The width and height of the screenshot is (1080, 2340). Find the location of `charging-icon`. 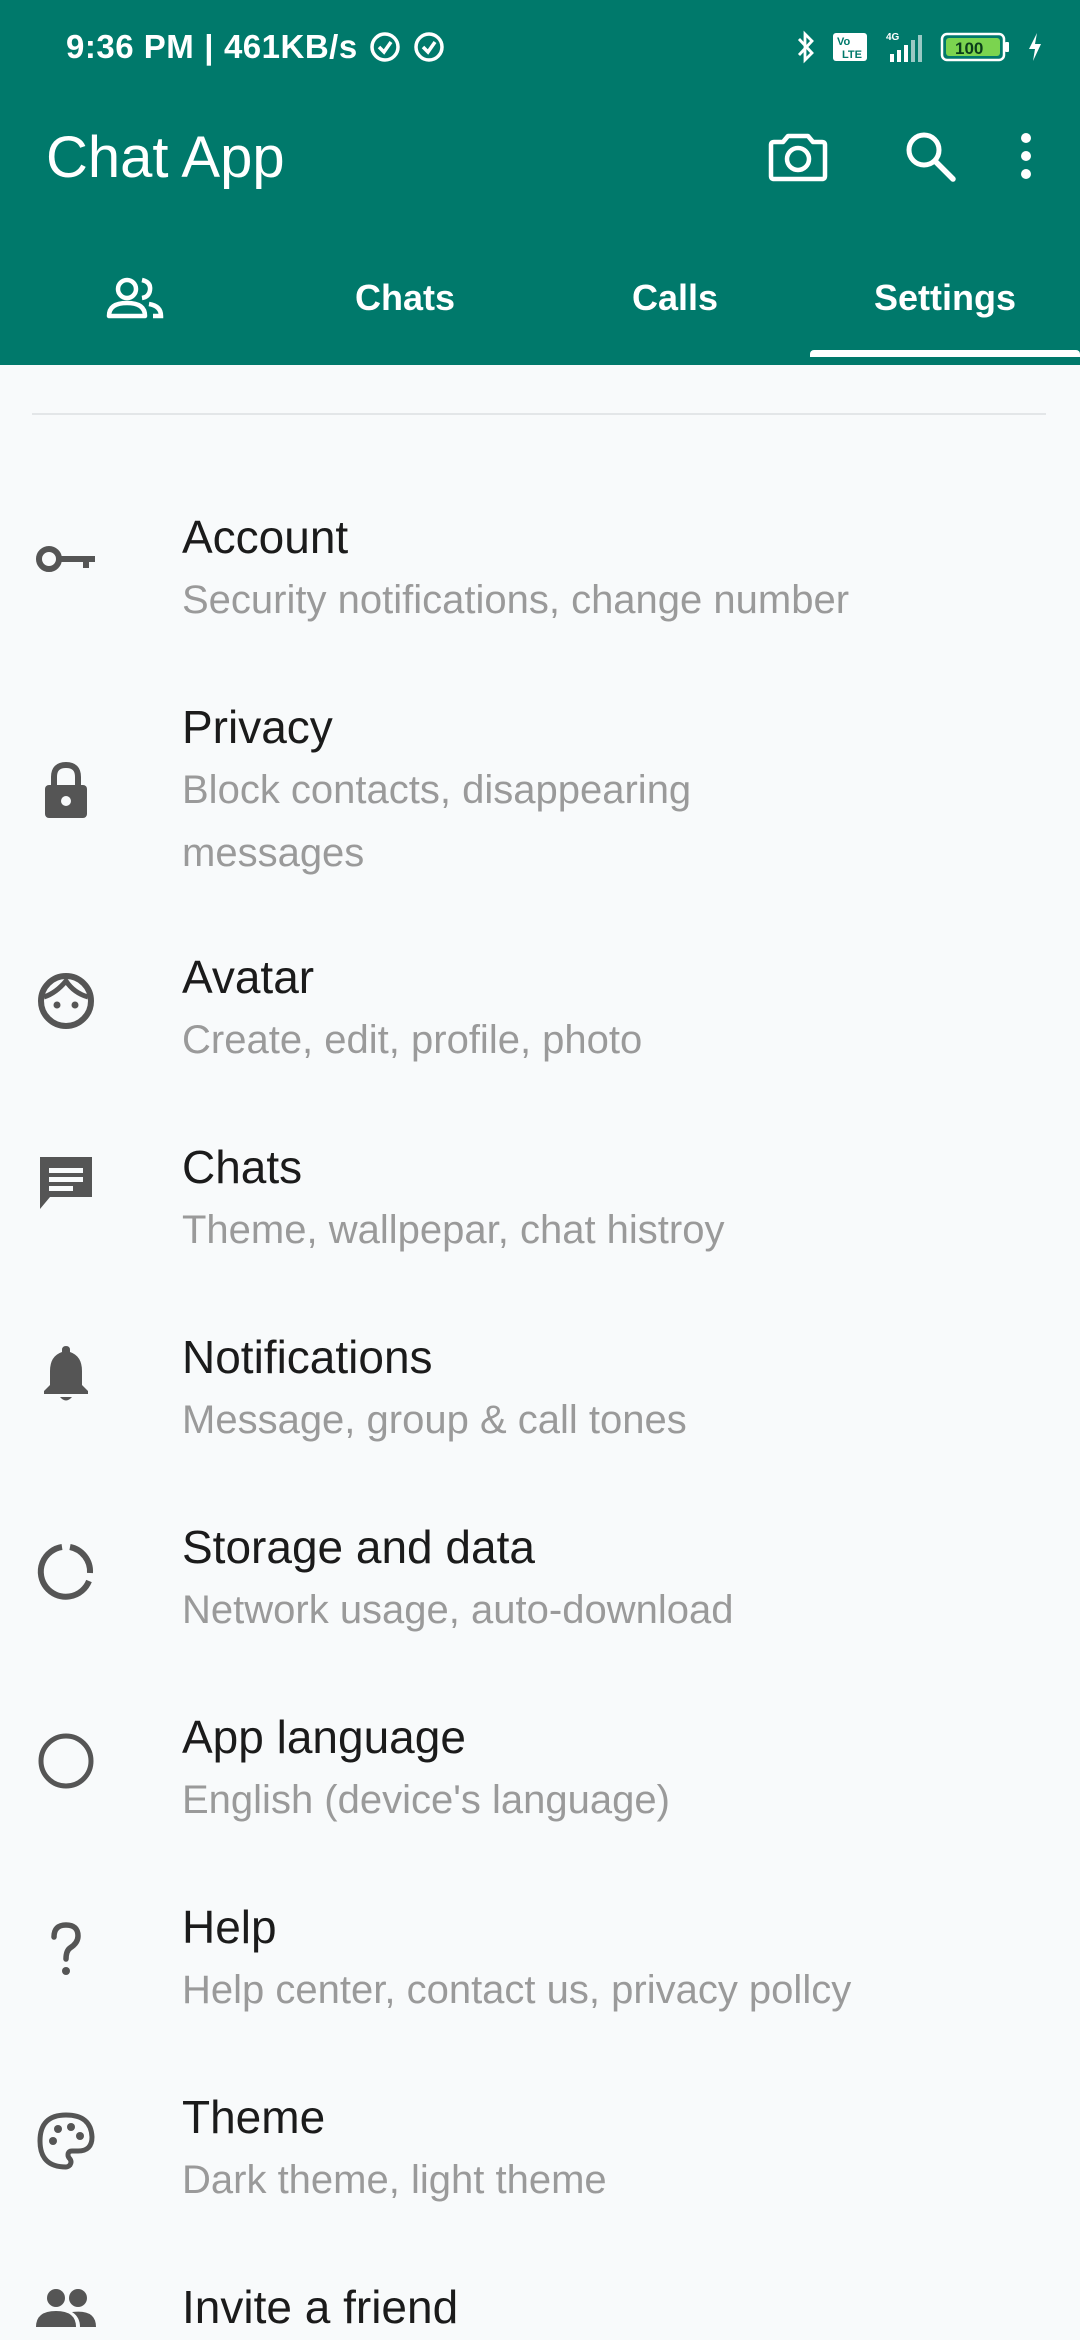

charging-icon is located at coordinates (1035, 49).